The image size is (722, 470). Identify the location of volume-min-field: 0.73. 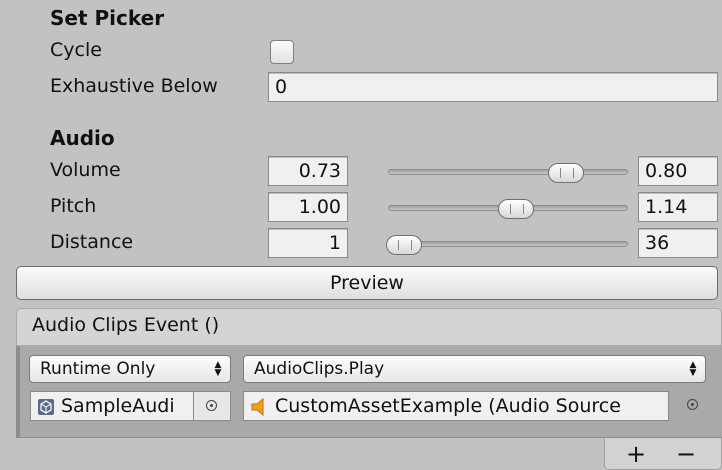
(308, 171).